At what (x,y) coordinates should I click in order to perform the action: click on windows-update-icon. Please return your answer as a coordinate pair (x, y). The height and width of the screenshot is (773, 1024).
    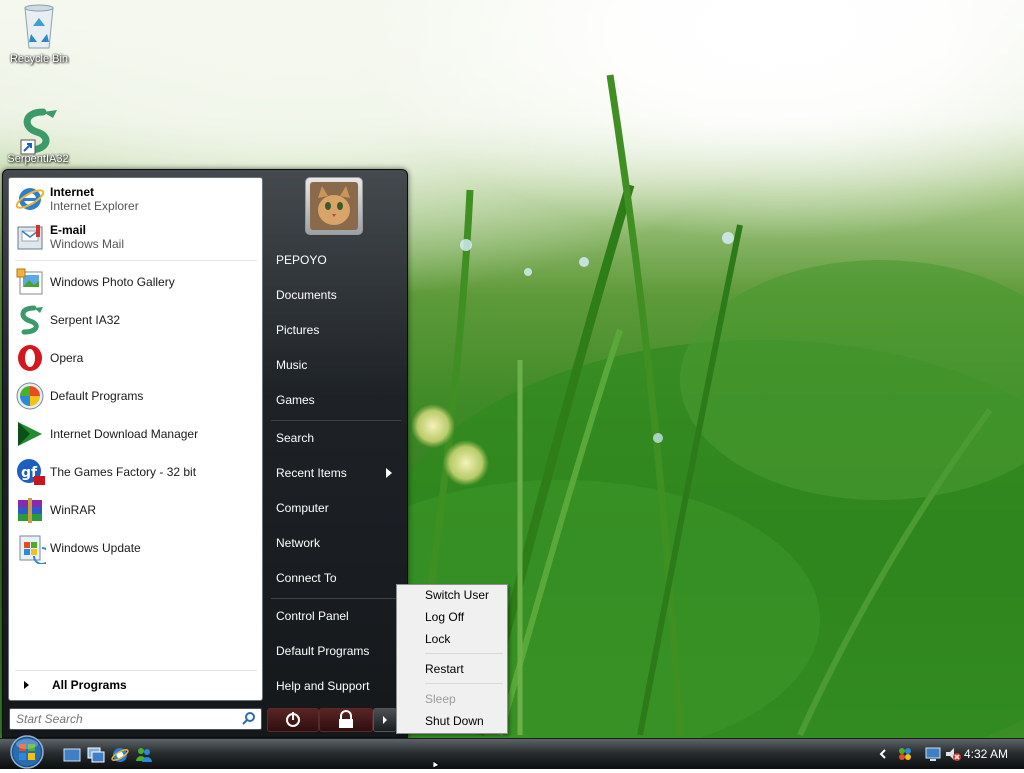
    Looking at the image, I should click on (32, 549).